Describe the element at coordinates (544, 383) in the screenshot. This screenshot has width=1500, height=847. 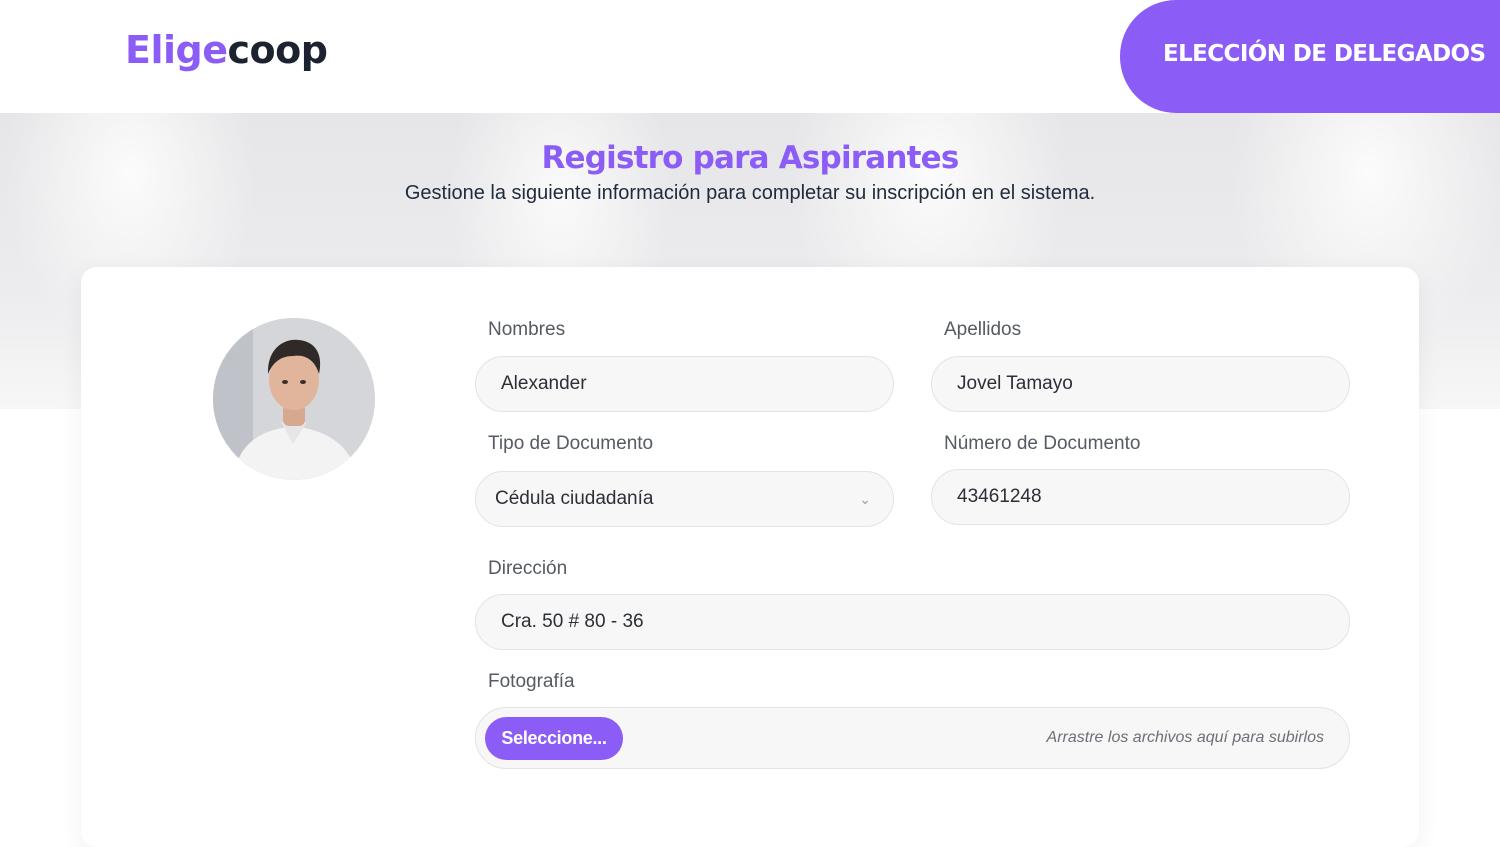
I see `nombres-value: Alexander` at that location.